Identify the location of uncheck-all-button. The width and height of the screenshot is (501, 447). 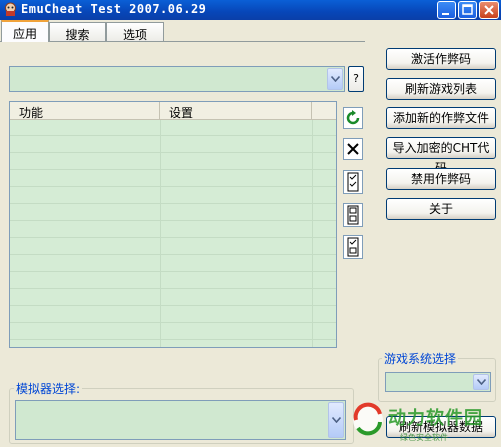
(353, 215).